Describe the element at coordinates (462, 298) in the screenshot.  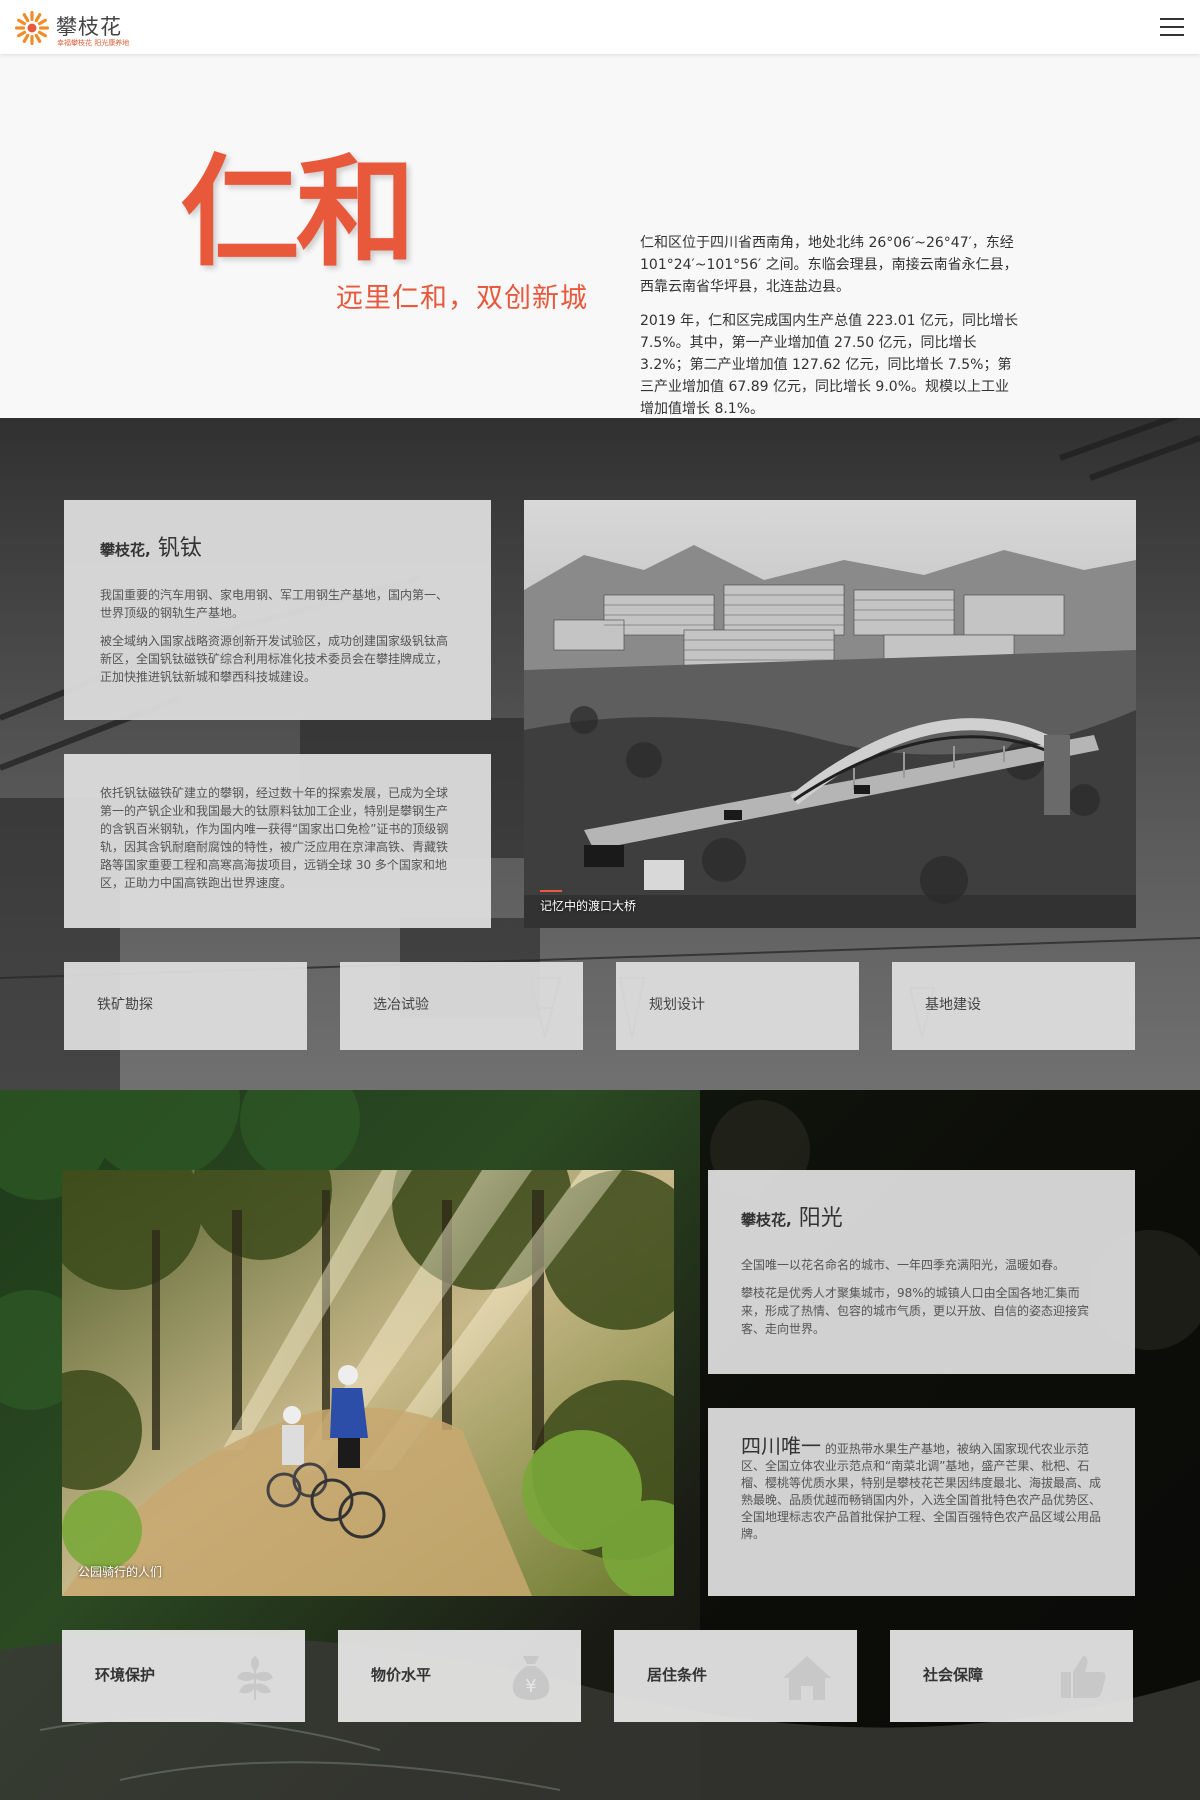
I see `page-subtitle: 远里仁和，双创新城` at that location.